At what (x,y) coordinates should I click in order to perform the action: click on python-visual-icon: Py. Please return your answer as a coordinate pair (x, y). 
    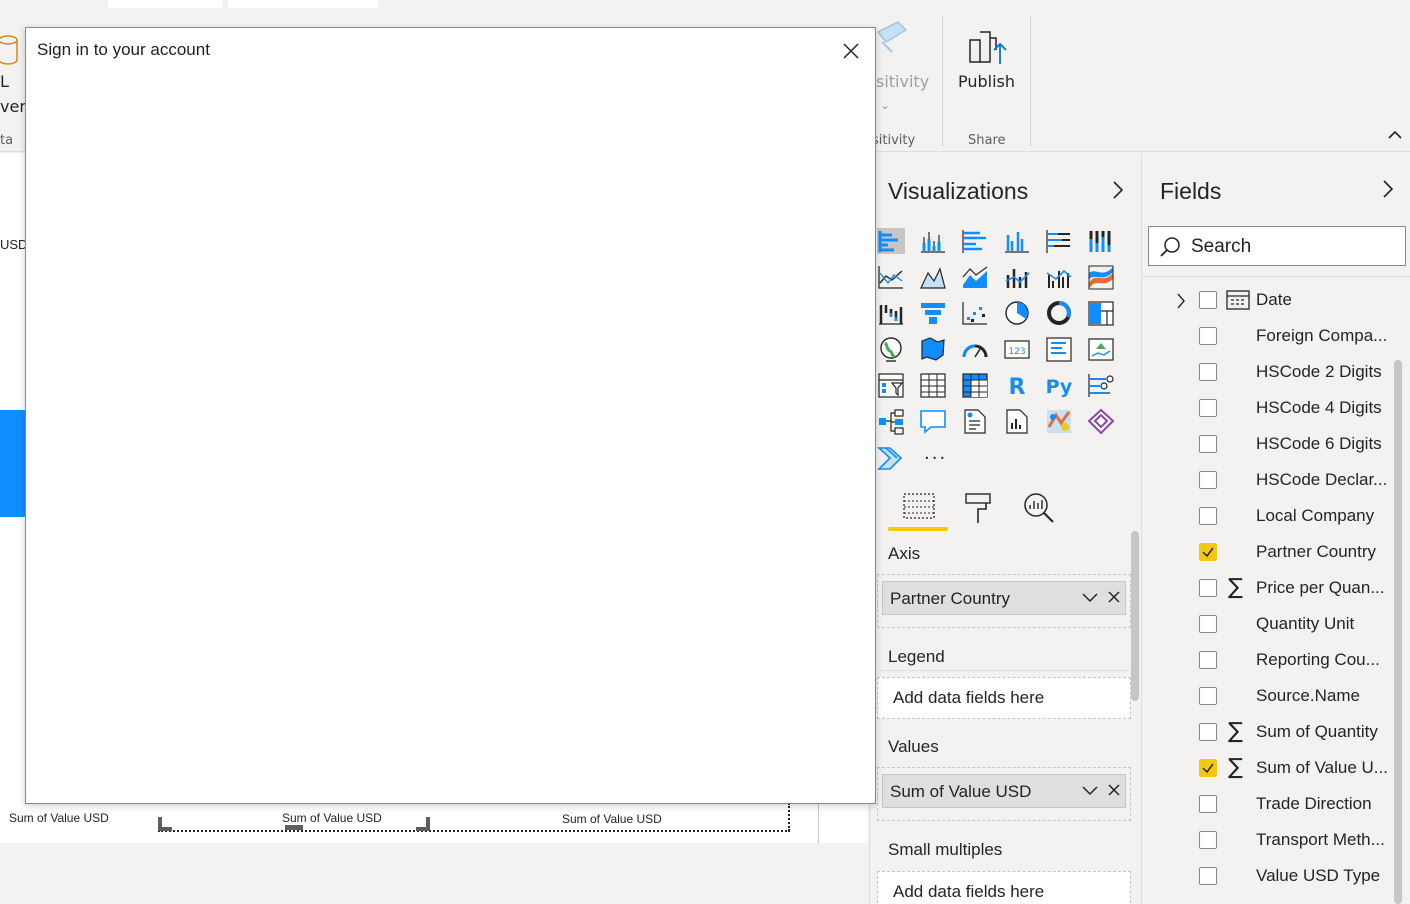
    Looking at the image, I should click on (1059, 385).